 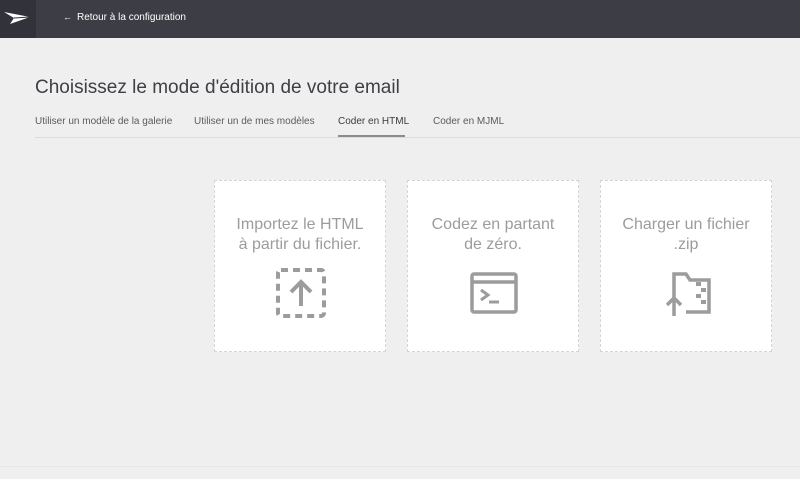 What do you see at coordinates (688, 294) in the screenshot?
I see `zip-folder-icon` at bounding box center [688, 294].